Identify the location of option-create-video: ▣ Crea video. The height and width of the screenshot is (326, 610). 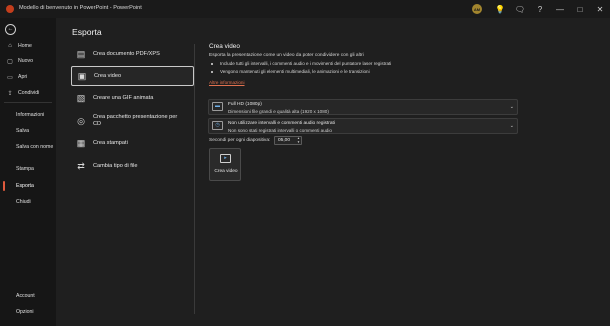
(132, 76).